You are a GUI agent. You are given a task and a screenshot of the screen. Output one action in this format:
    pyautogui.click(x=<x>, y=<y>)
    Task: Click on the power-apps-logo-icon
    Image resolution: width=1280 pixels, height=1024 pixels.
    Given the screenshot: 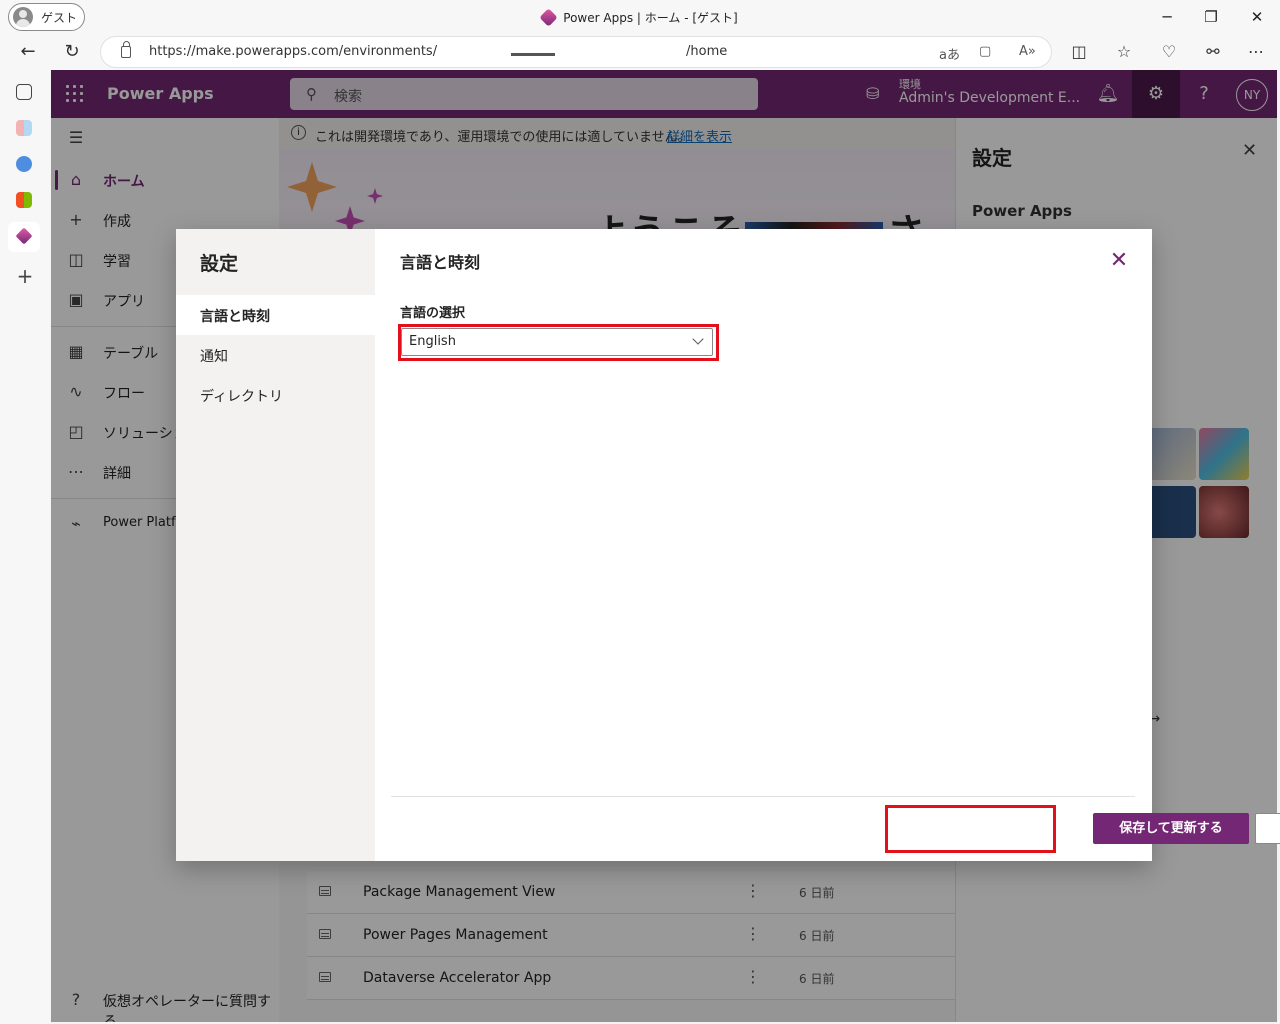 What is the action you would take?
    pyautogui.click(x=548, y=17)
    